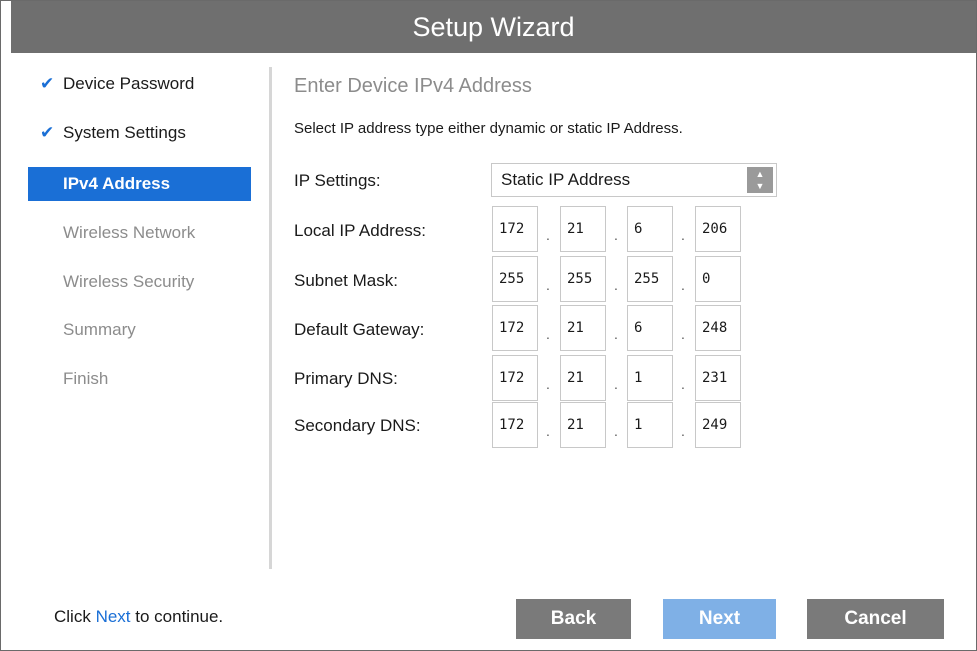  I want to click on step-finish: Finish, so click(139, 379).